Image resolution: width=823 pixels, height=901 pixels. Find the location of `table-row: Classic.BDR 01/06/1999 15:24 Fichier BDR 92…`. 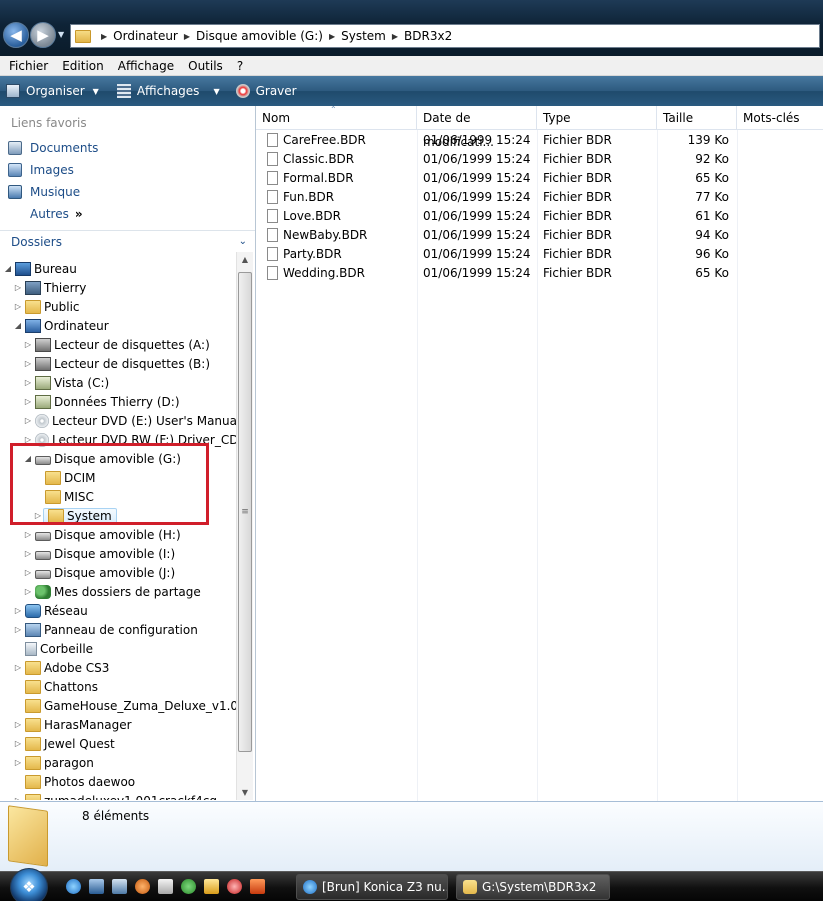

table-row: Classic.BDR 01/06/1999 15:24 Fichier BDR 92… is located at coordinates (539, 159).